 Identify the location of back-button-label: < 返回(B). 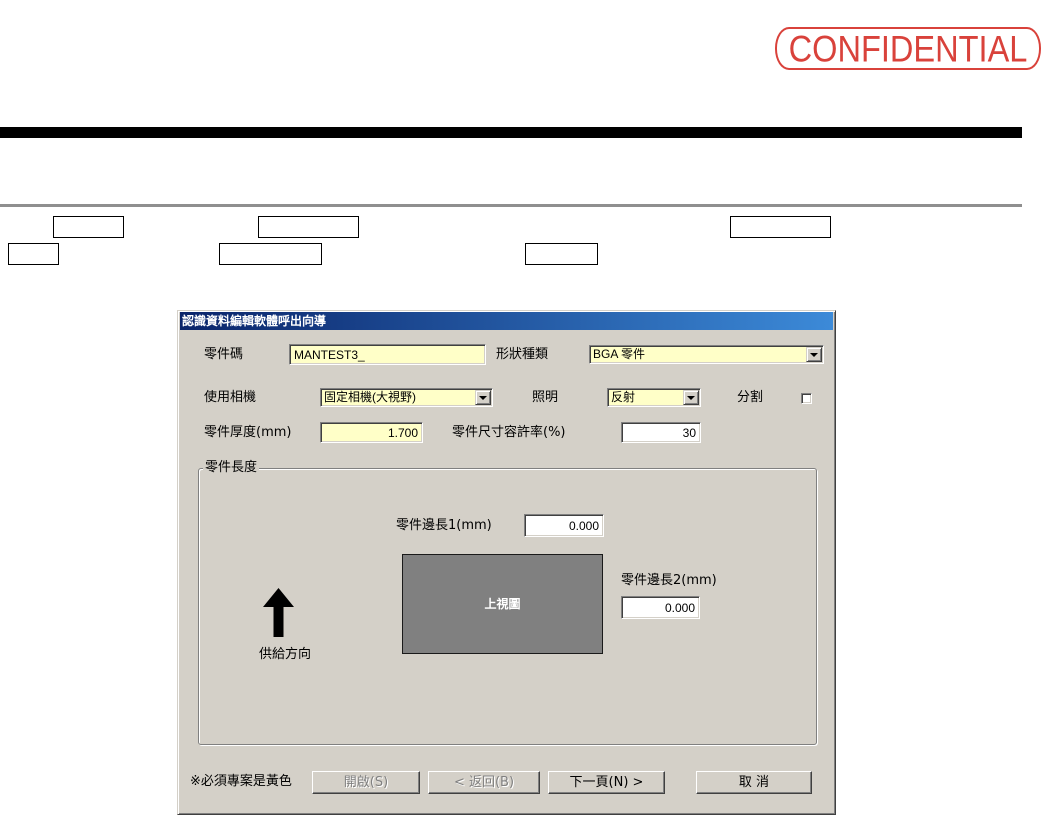
(484, 782).